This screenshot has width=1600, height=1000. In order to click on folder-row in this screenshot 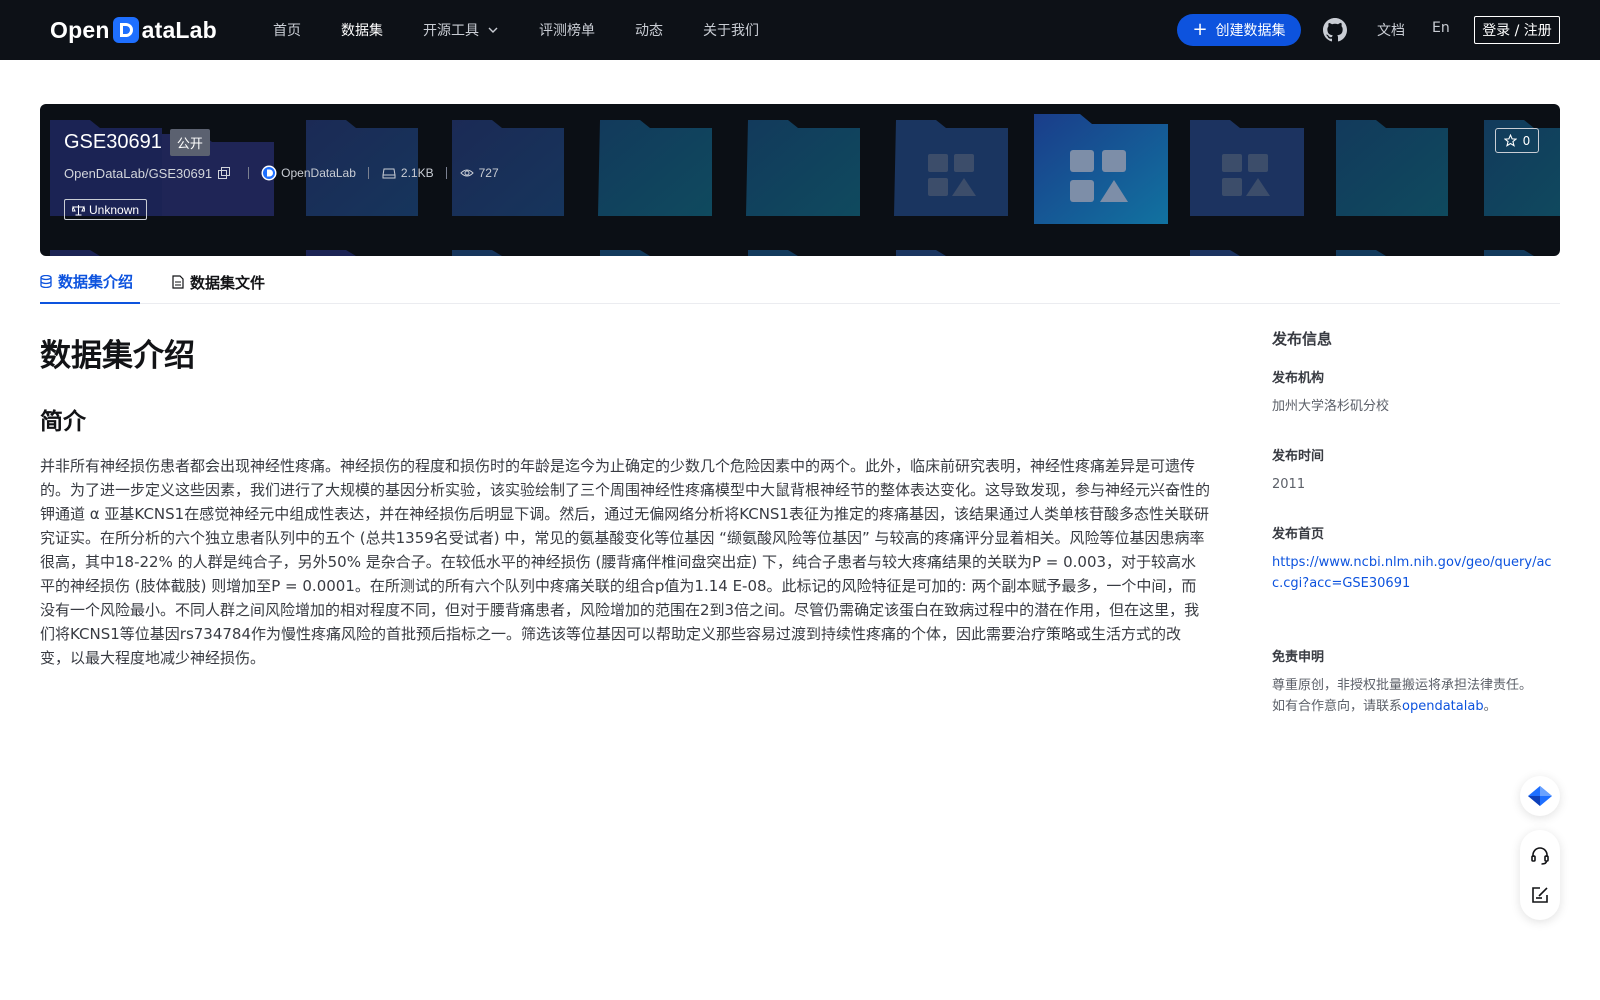, I will do `click(805, 185)`.